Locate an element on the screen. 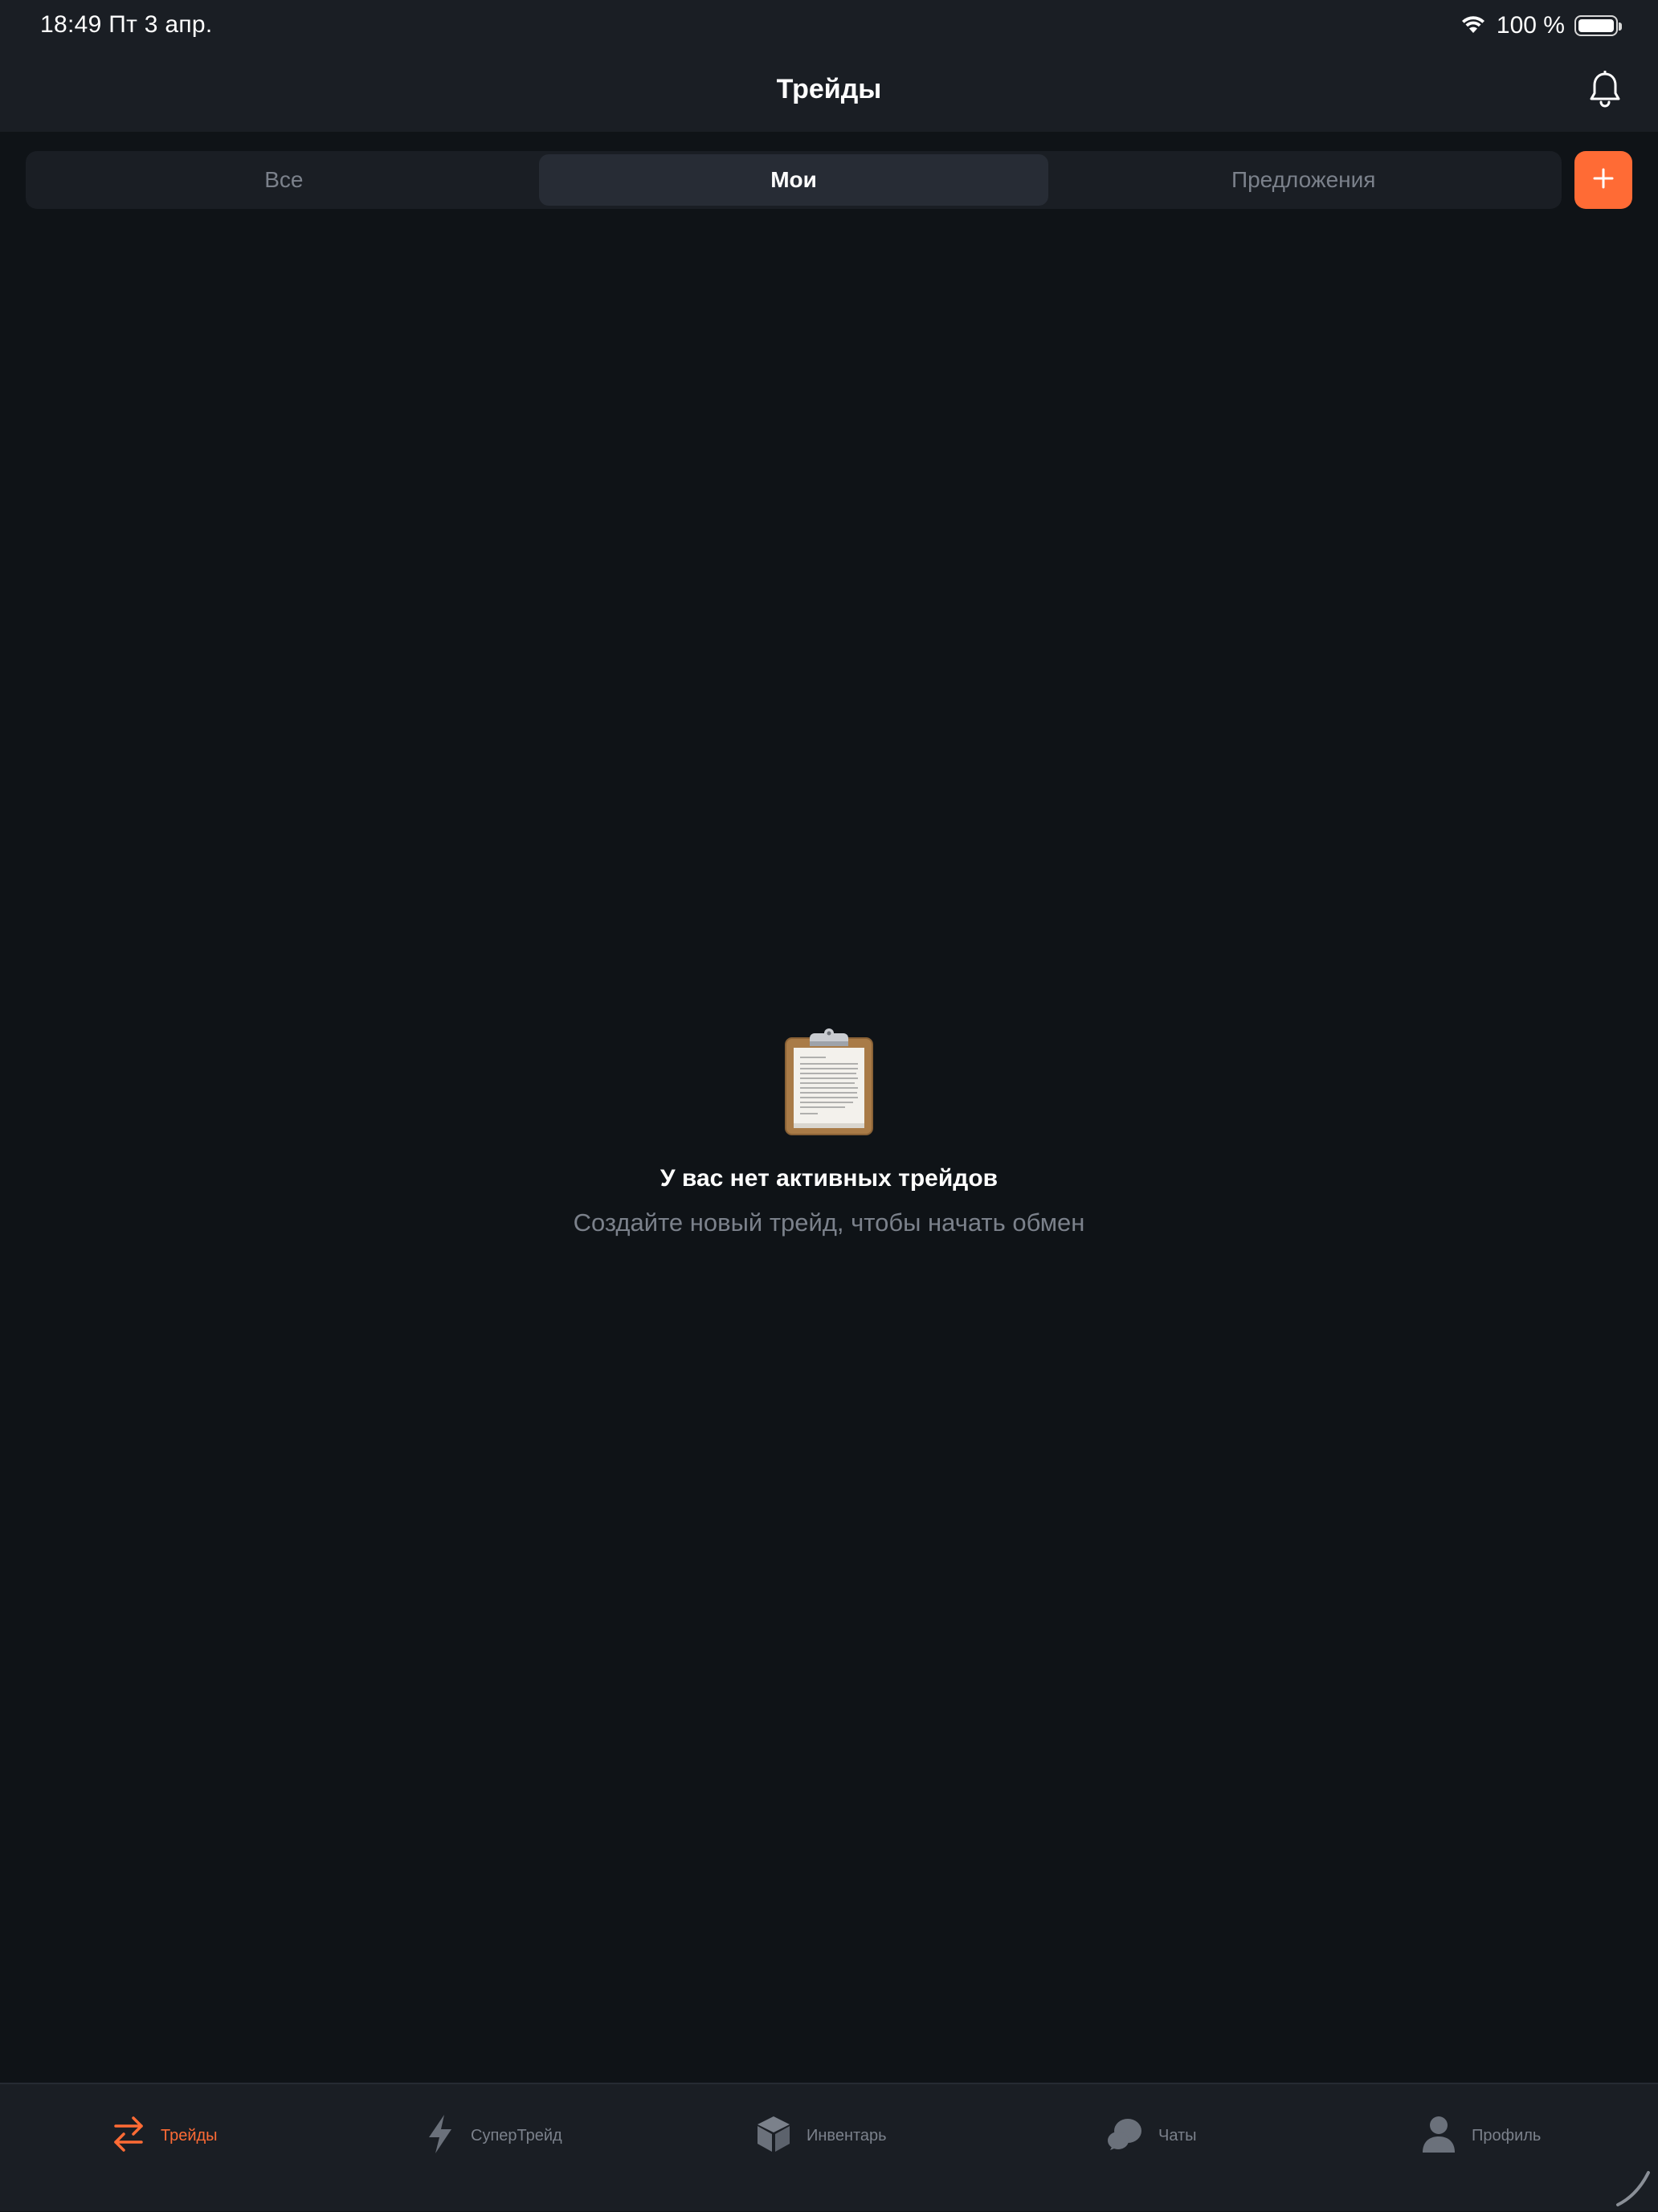 The height and width of the screenshot is (2212, 1658). empty-state-title: У вас нет активных трейдов is located at coordinates (829, 1178).